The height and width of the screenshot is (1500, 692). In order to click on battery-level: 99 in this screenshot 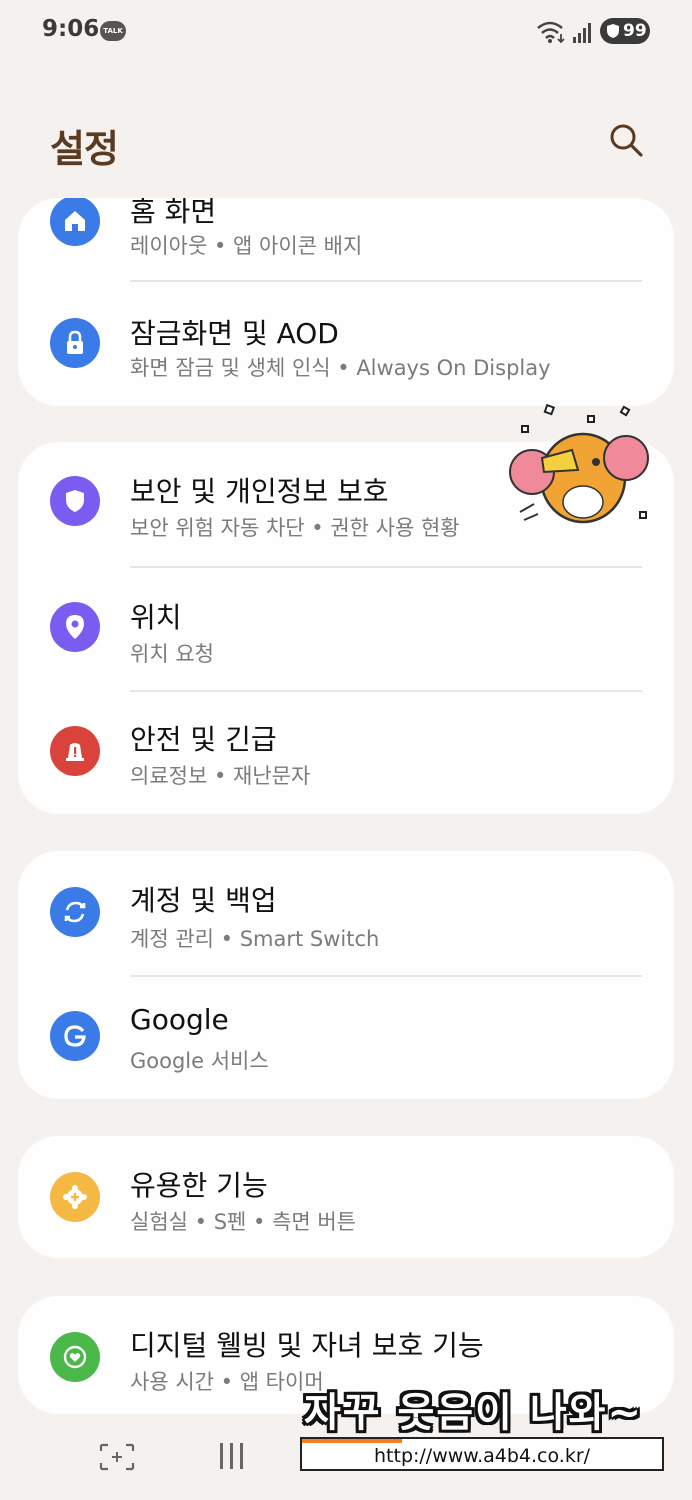, I will do `click(635, 31)`.